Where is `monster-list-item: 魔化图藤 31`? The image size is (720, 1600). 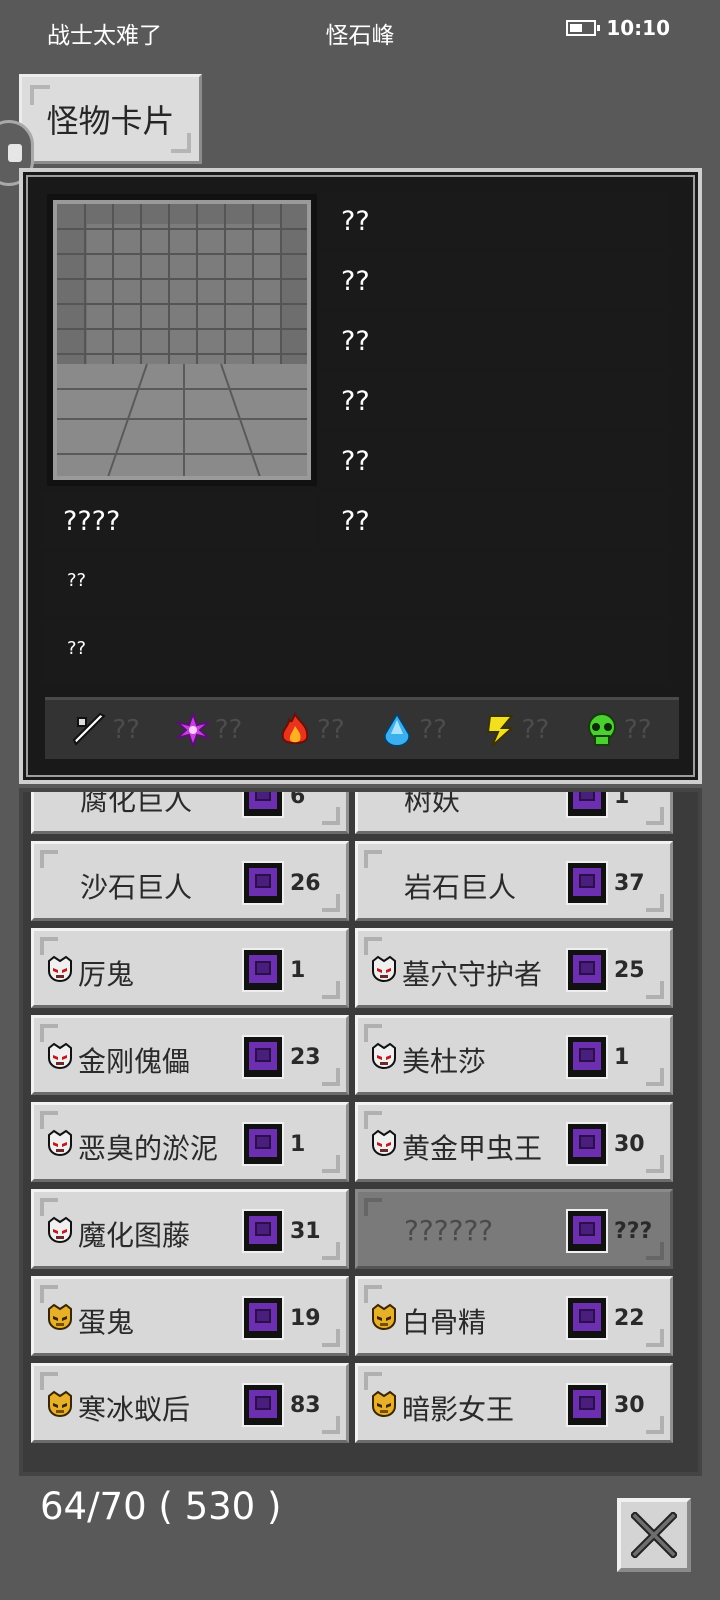
monster-list-item: 魔化图藤 31 is located at coordinates (190, 1229).